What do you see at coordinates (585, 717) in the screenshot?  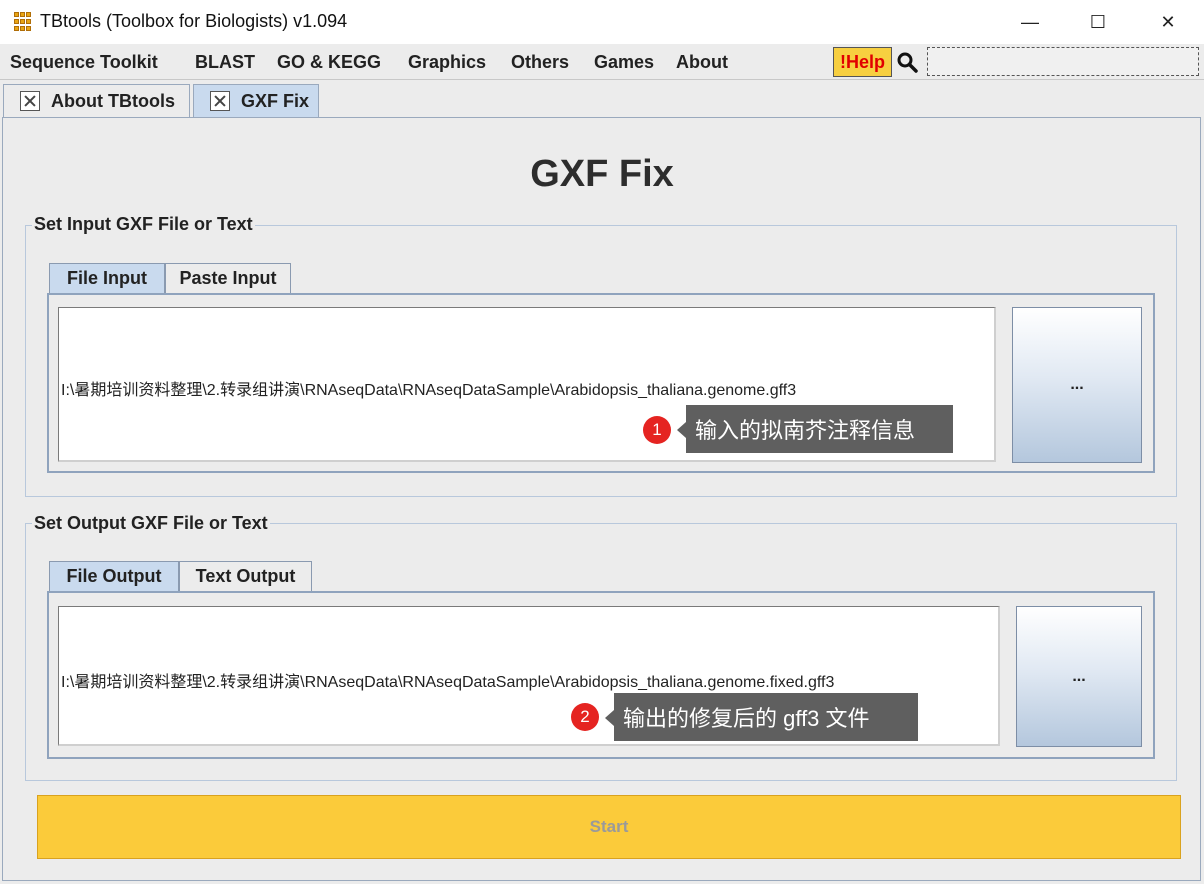 I see `callout-badge: 2` at bounding box center [585, 717].